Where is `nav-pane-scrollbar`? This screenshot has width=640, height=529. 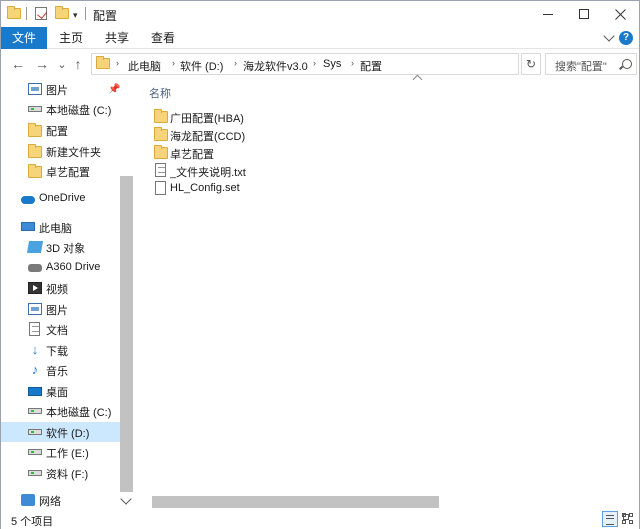
nav-pane-scrollbar is located at coordinates (126, 334).